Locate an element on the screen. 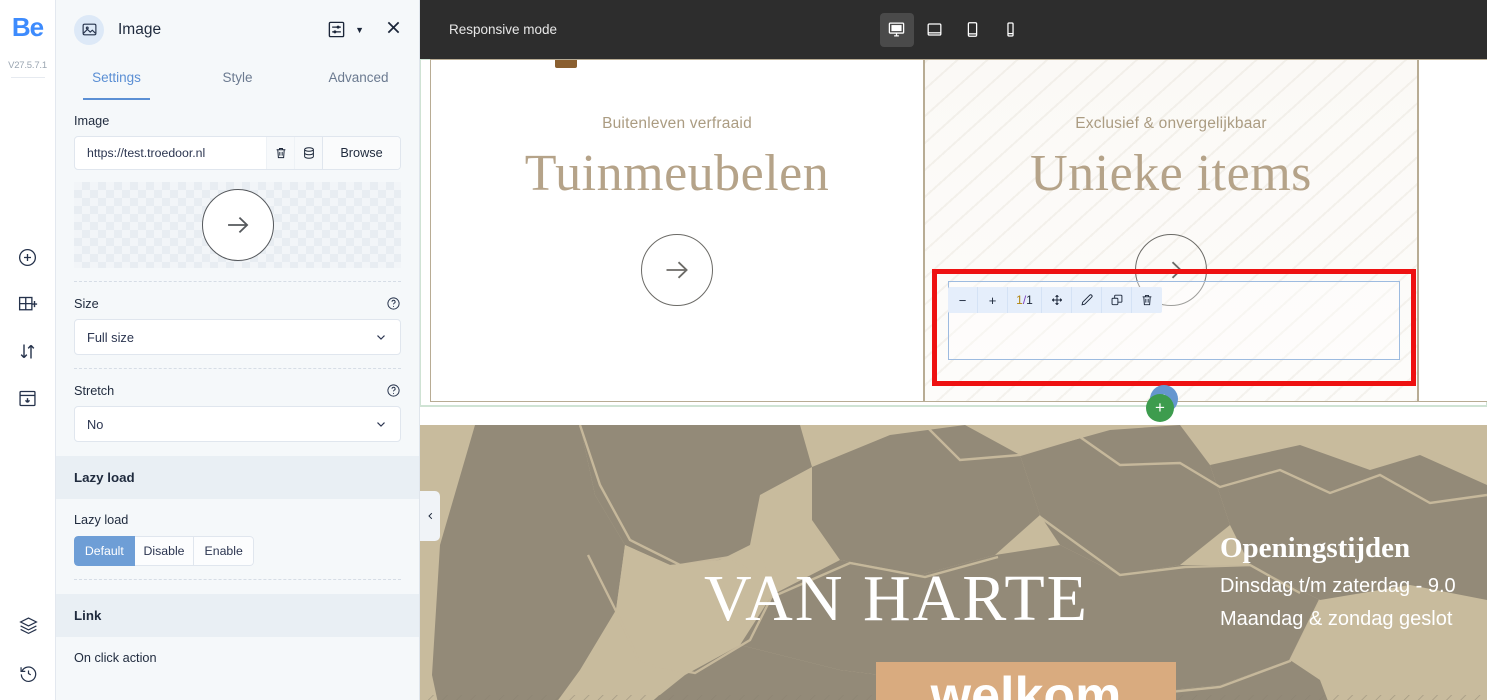  fraction-denominator: 1 is located at coordinates (1029, 300).